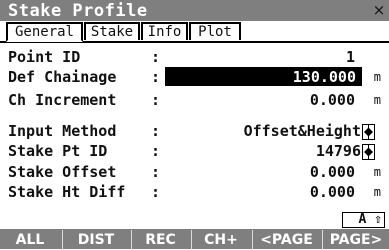  What do you see at coordinates (62, 100) in the screenshot?
I see `ch-increment-label: Ch Increment` at bounding box center [62, 100].